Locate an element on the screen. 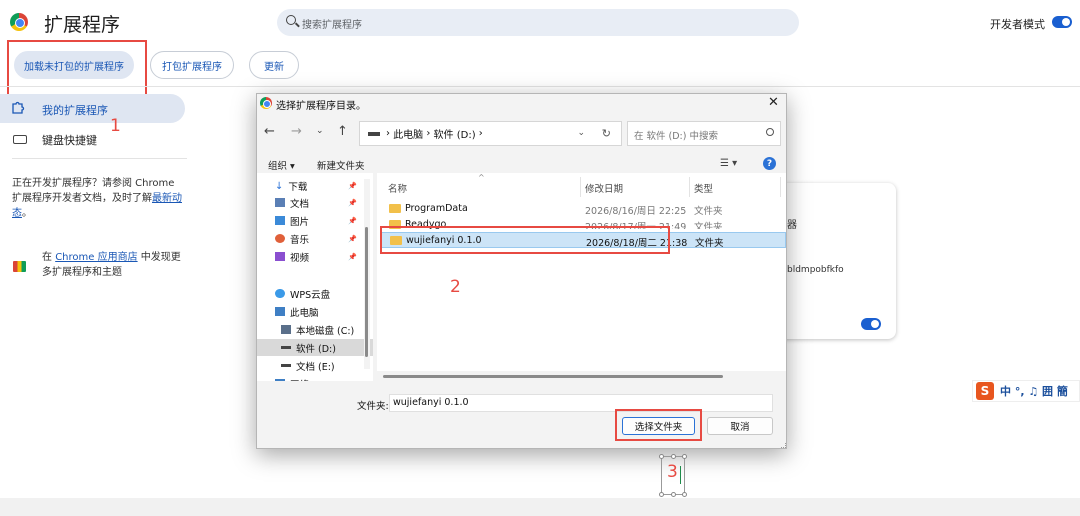  extension-enable-toggle is located at coordinates (871, 324).